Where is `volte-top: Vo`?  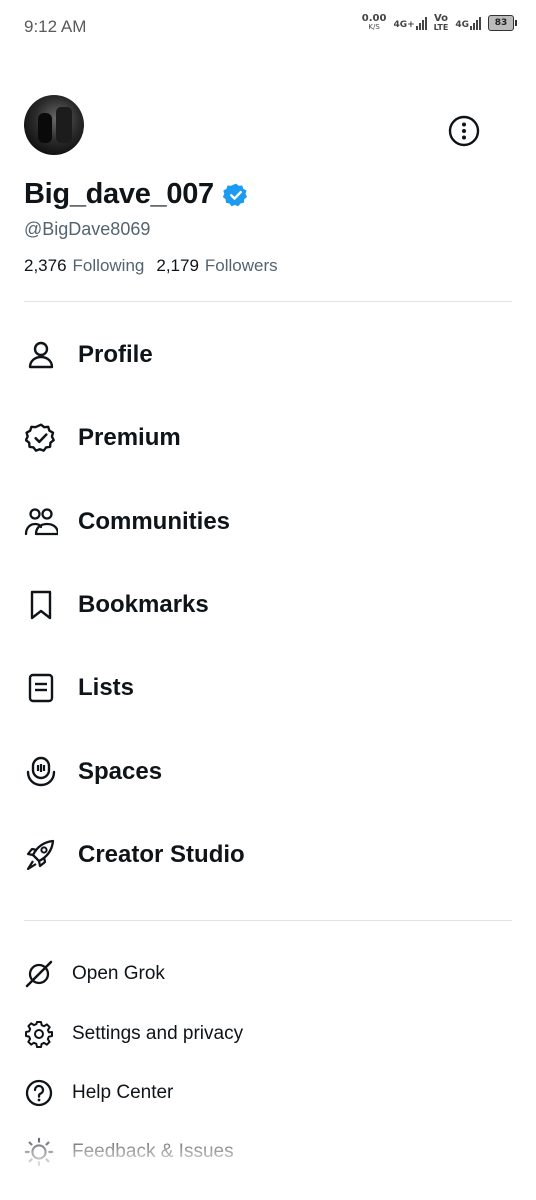
volte-top: Vo is located at coordinates (441, 18).